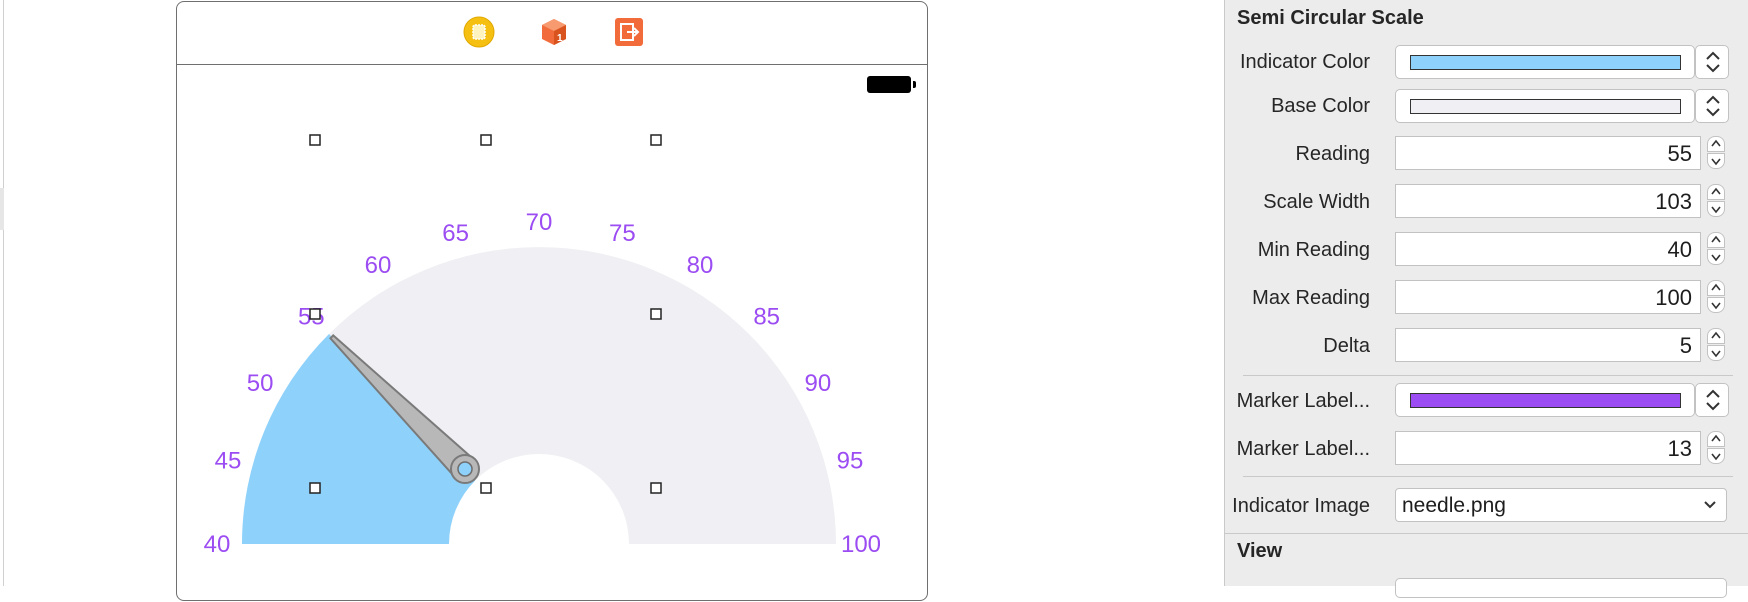 The image size is (1748, 602). Describe the element at coordinates (217, 544) in the screenshot. I see `marker-label: 40` at that location.